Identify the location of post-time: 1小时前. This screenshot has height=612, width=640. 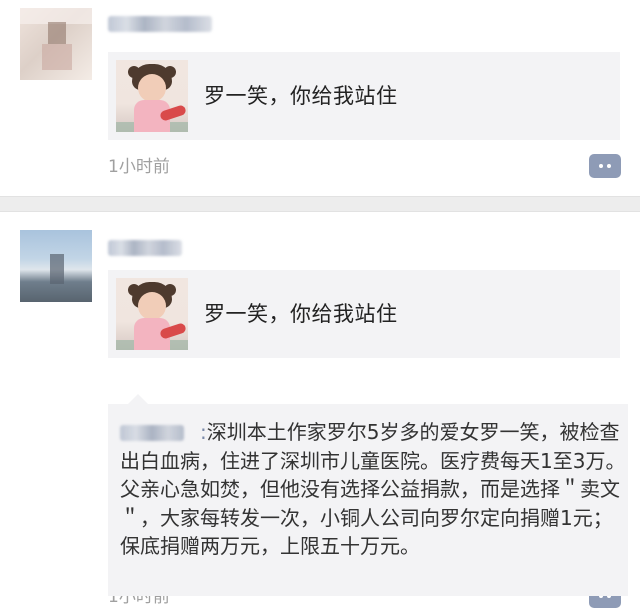
(139, 167).